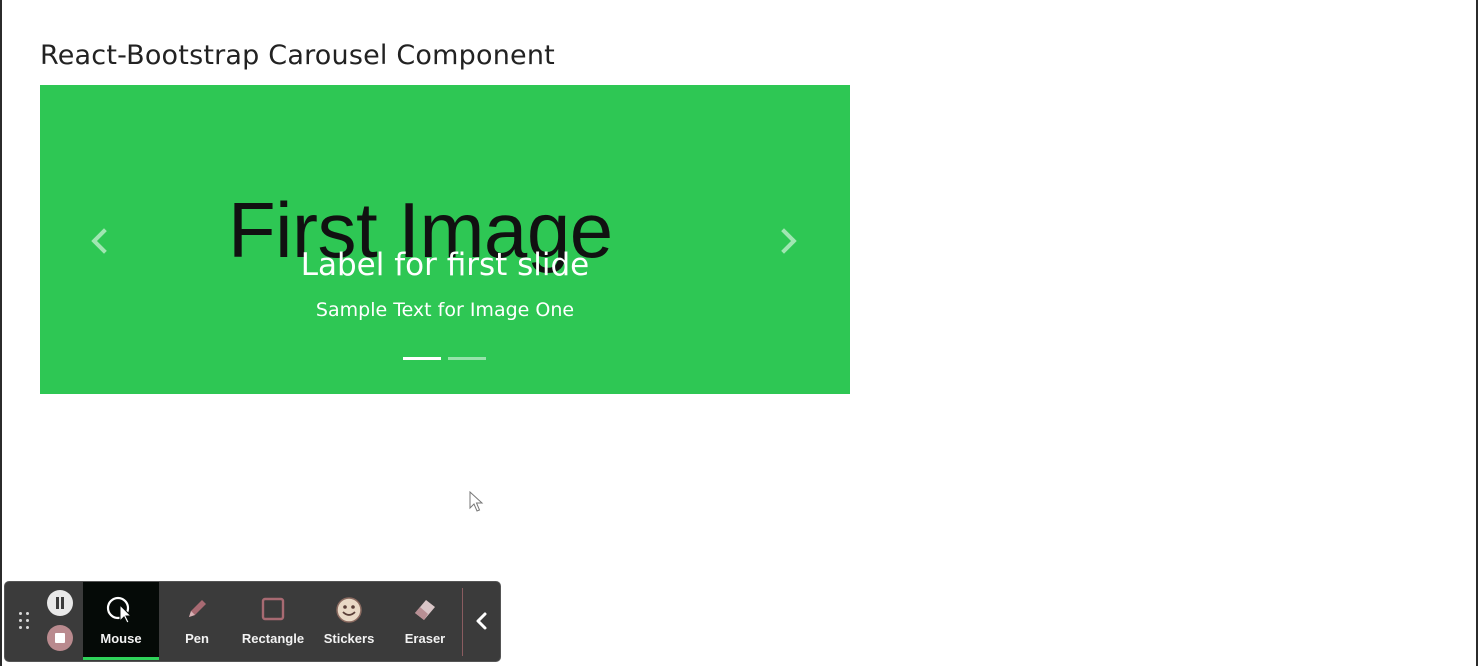 The width and height of the screenshot is (1478, 666). I want to click on tool-stickers: Stickers, so click(349, 619).